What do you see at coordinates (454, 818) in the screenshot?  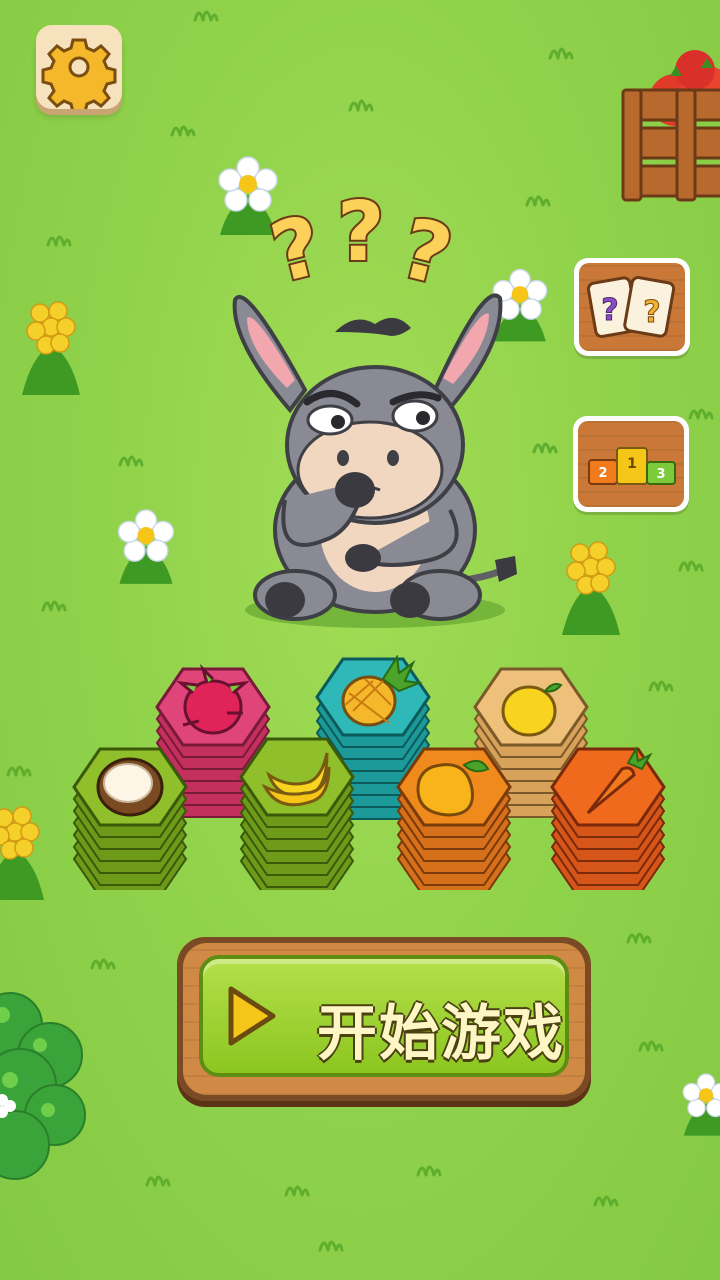 I see `tile-stack-mango` at bounding box center [454, 818].